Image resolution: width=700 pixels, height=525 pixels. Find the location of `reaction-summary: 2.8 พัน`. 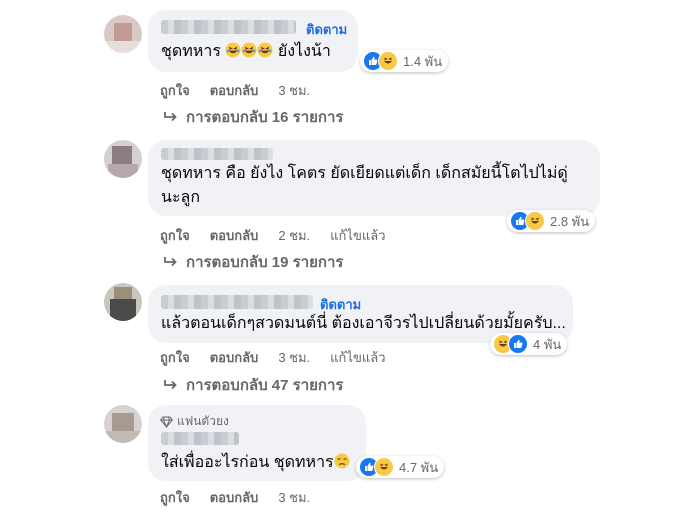

reaction-summary: 2.8 พัน is located at coordinates (551, 221).